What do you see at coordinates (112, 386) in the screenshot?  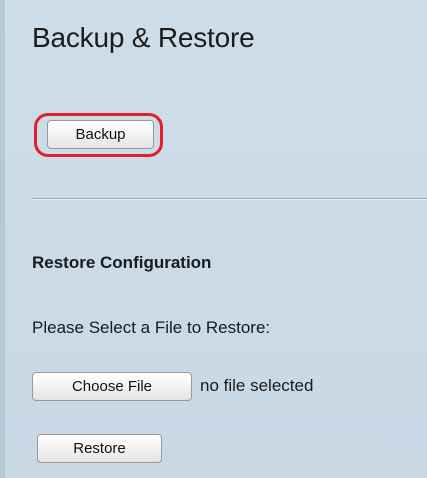 I see `choose-file-button: Choose File` at bounding box center [112, 386].